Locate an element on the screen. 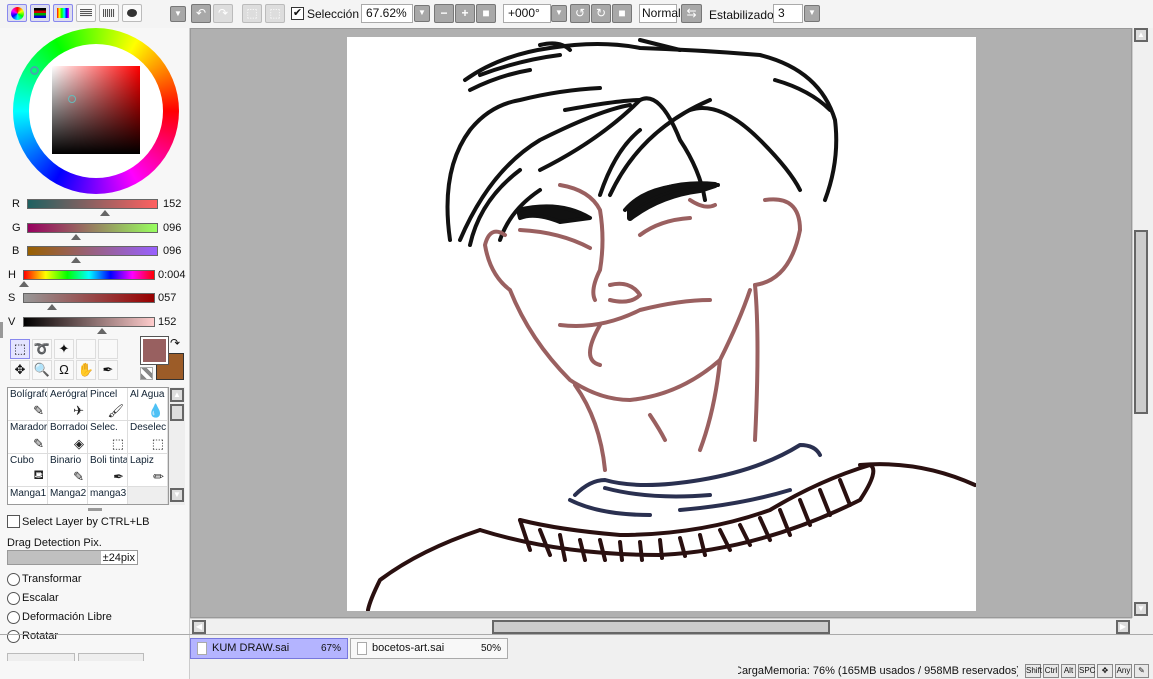 The height and width of the screenshot is (679, 1153). horizontal-scrollbar: ◀ ▶ is located at coordinates (661, 626).